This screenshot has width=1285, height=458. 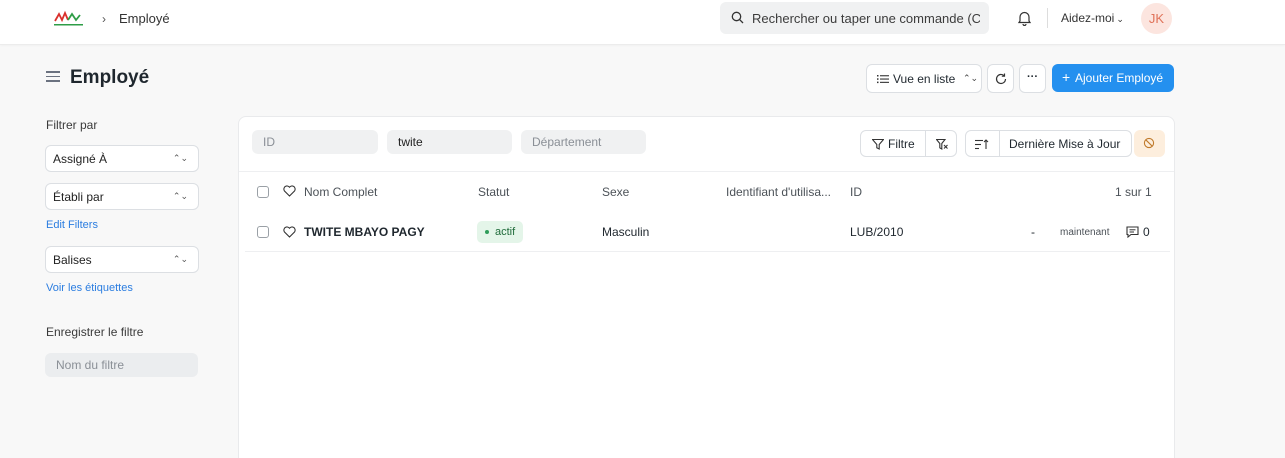 What do you see at coordinates (505, 232) in the screenshot?
I see `status-label: actif` at bounding box center [505, 232].